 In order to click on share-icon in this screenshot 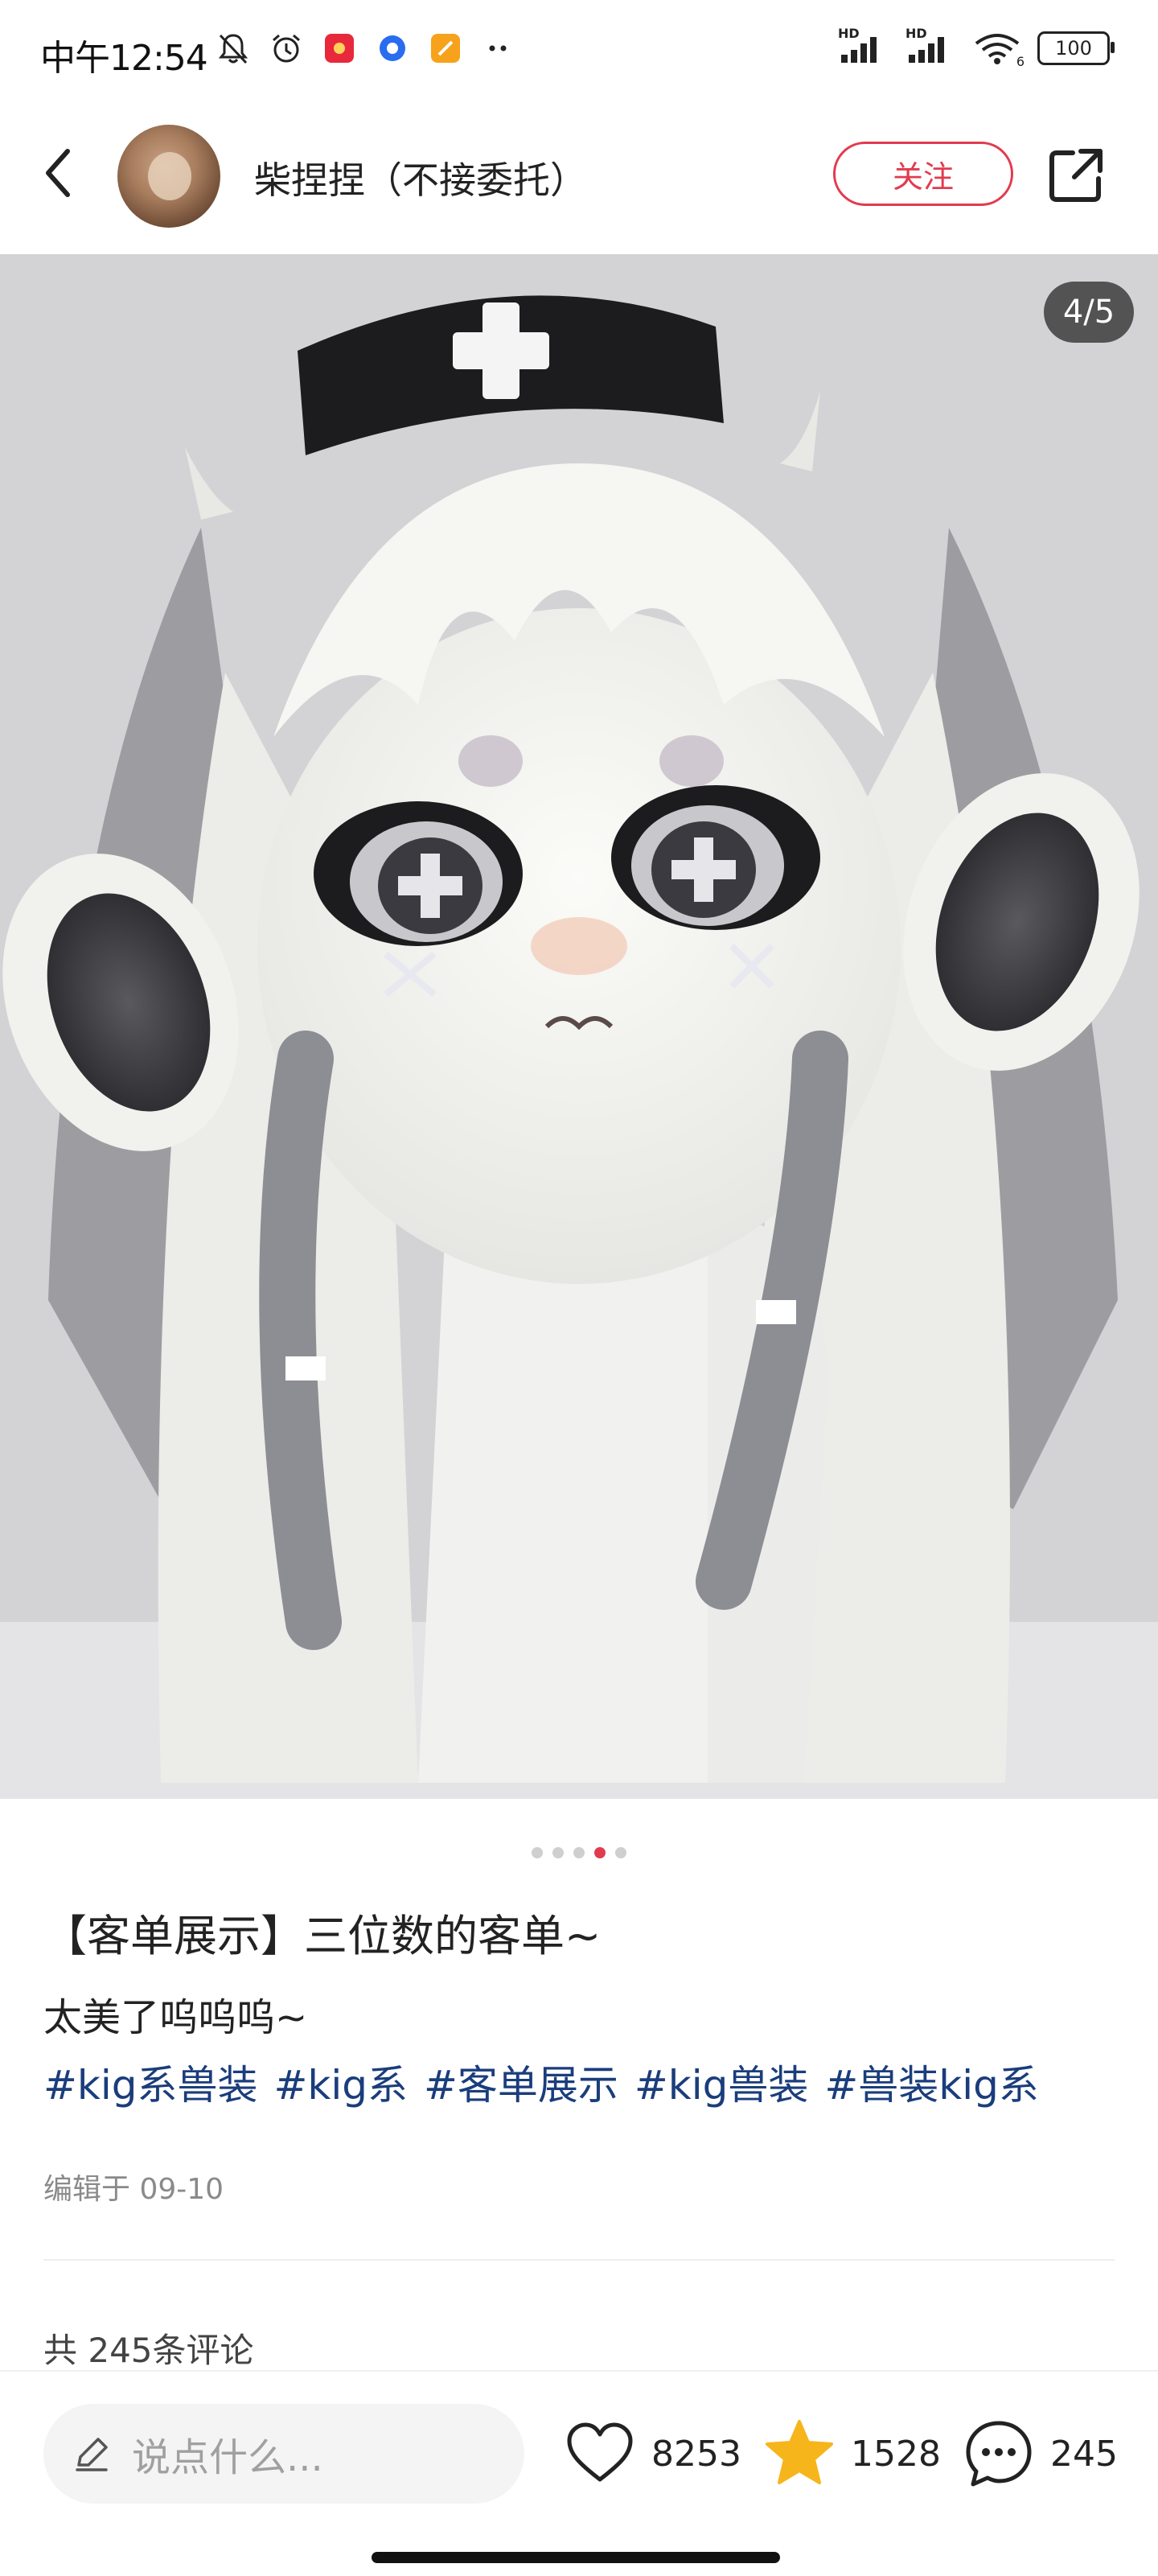, I will do `click(1076, 175)`.